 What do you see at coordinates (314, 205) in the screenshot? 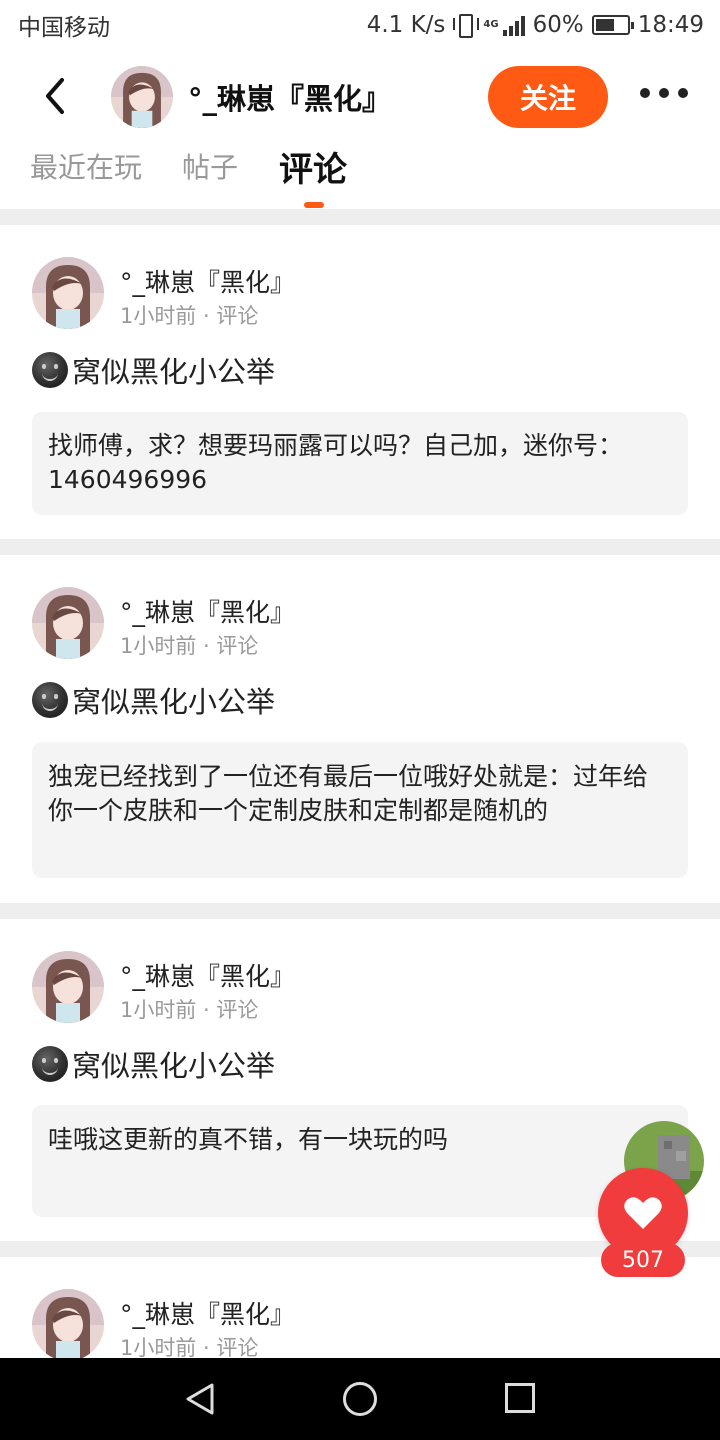
I see `tab-indicator` at bounding box center [314, 205].